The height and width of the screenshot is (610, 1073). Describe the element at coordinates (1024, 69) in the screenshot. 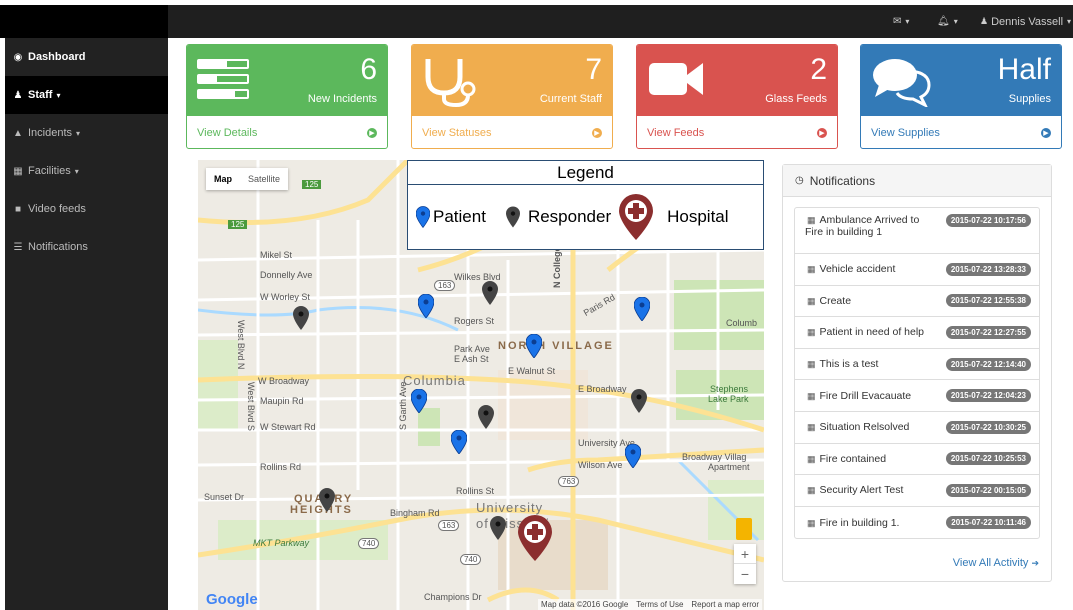

I see `panel-number: Half` at that location.